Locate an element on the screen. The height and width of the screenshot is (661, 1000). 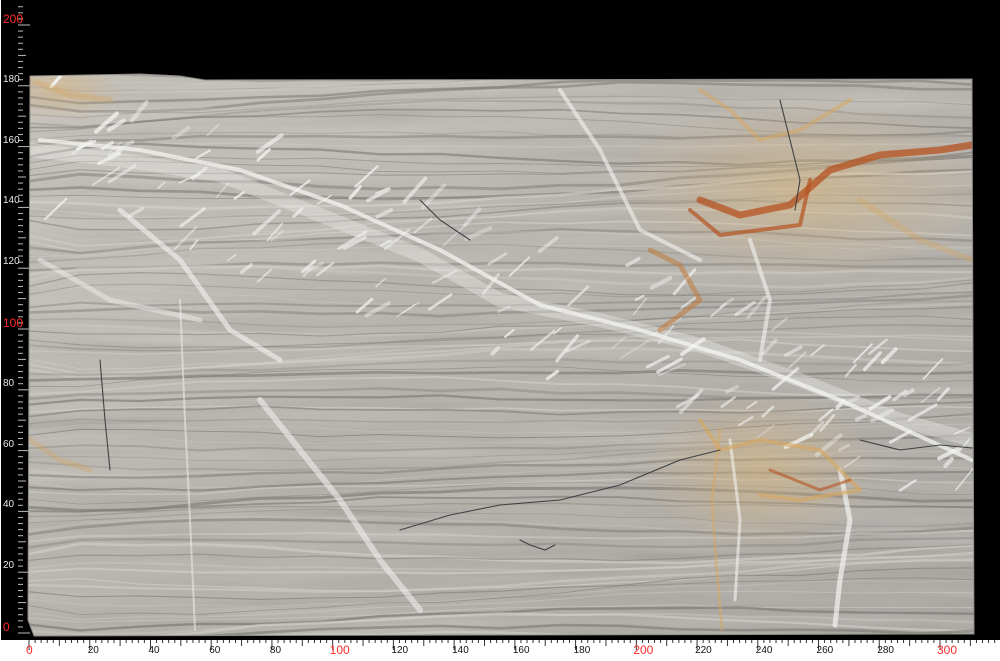
horizontal-ruler-label: 260 is located at coordinates (825, 650).